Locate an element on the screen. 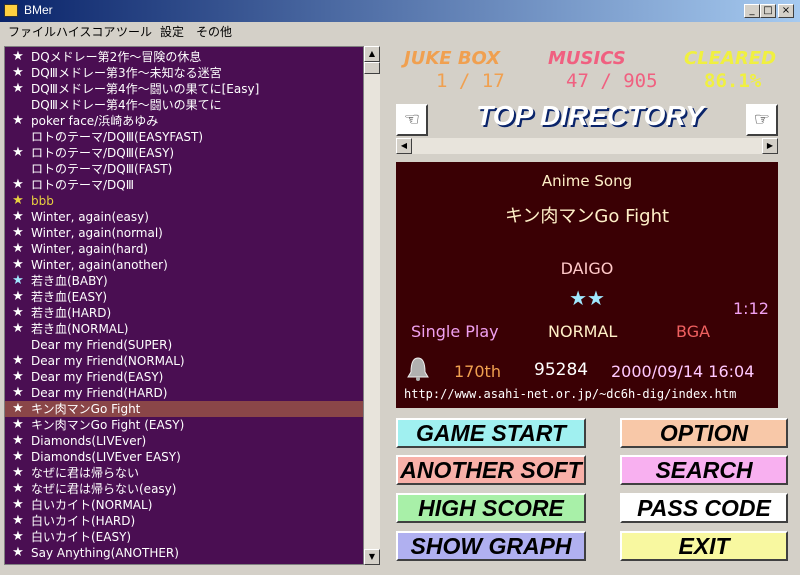 This screenshot has height=575, width=800. song-list-title: poker face/浜崎あゆみ is located at coordinates (95, 121).